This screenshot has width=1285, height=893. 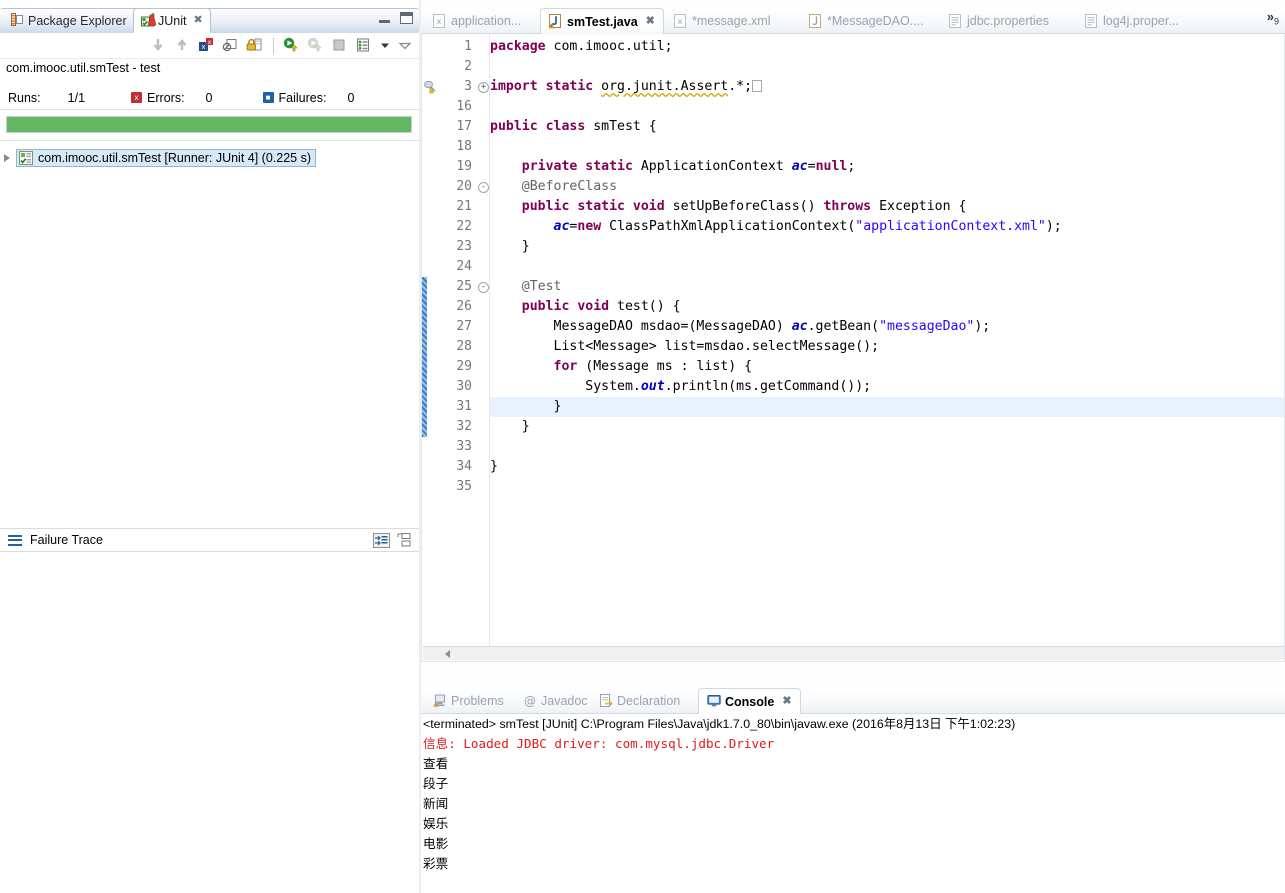 I want to click on editor-line-number: 18, so click(x=464, y=146).